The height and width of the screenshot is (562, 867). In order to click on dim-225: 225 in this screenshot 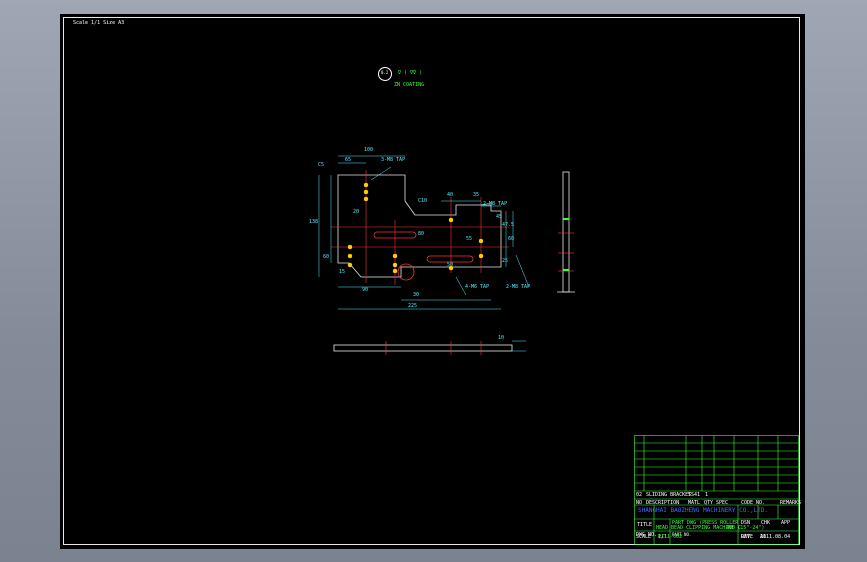, I will do `click(413, 306)`.